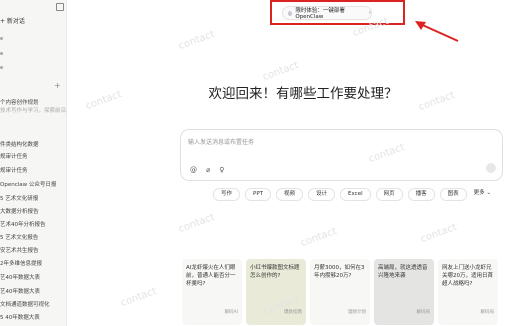  What do you see at coordinates (293, 312) in the screenshot?
I see `suggestion-card-tag: 爆款指南` at bounding box center [293, 312].